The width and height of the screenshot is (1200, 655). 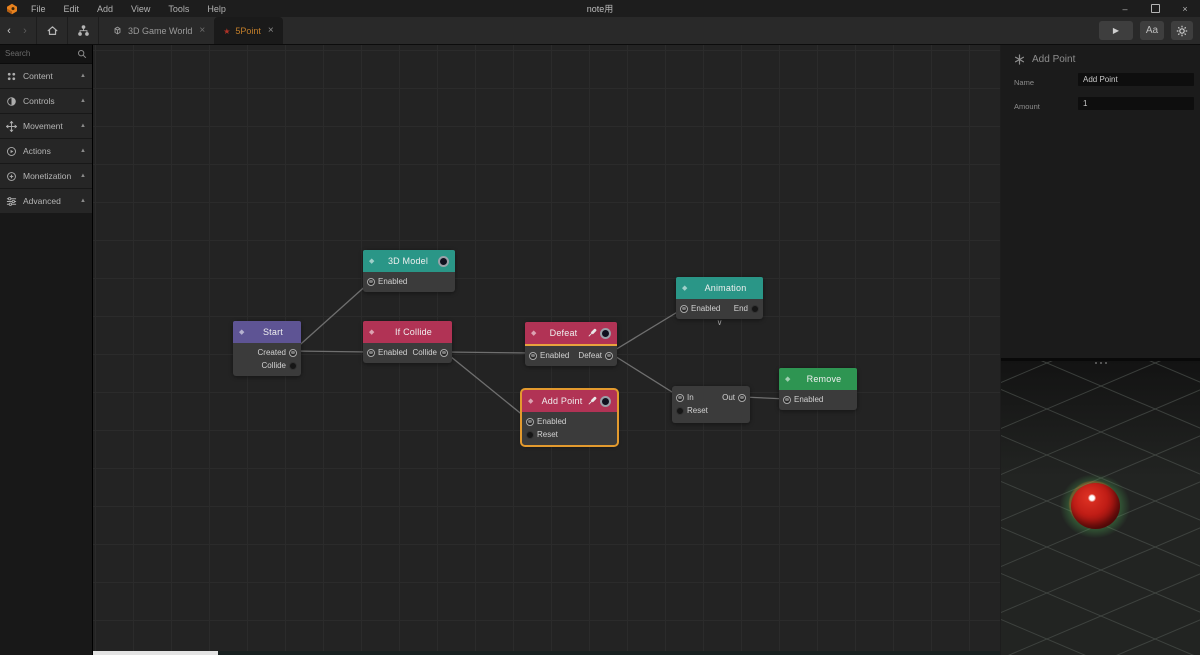 What do you see at coordinates (331, 351) in the screenshot?
I see `wire-start-created-to-if-collide-enabled` at bounding box center [331, 351].